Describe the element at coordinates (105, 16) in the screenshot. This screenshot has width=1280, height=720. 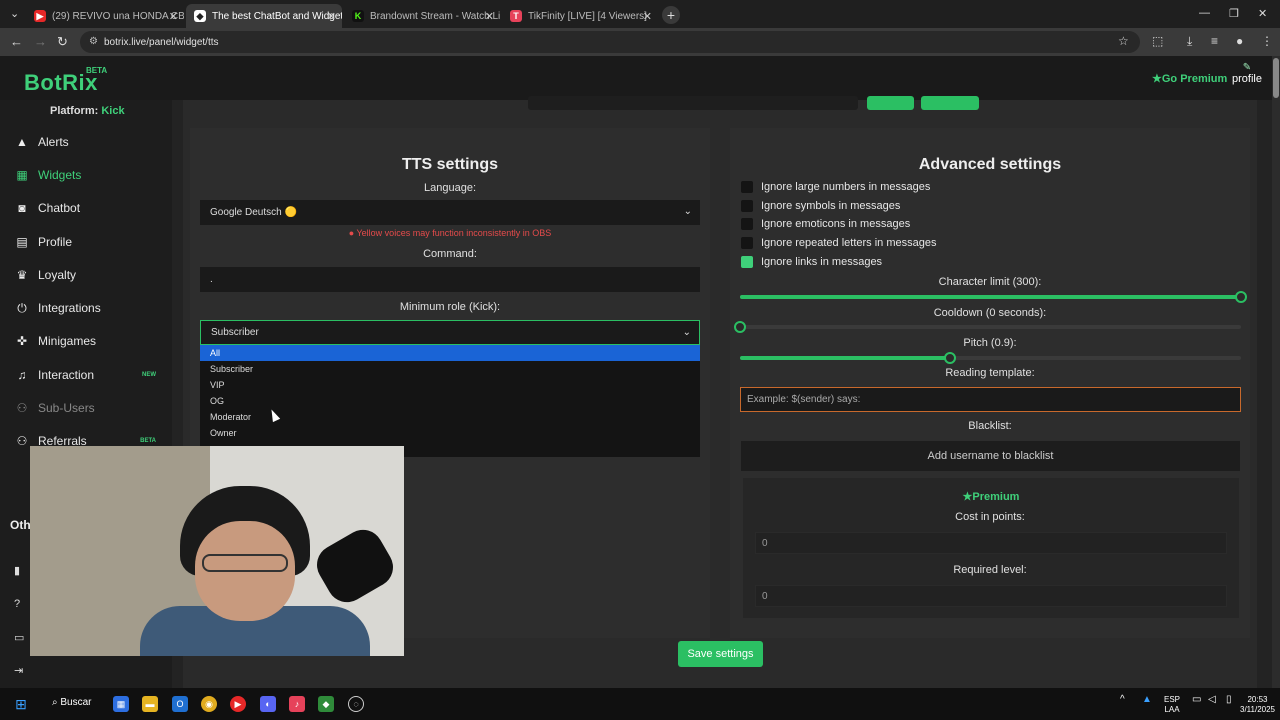
I see `browser-tab-1: ▶ (29) REVIVO una HONDA CBR 1 ✕` at that location.